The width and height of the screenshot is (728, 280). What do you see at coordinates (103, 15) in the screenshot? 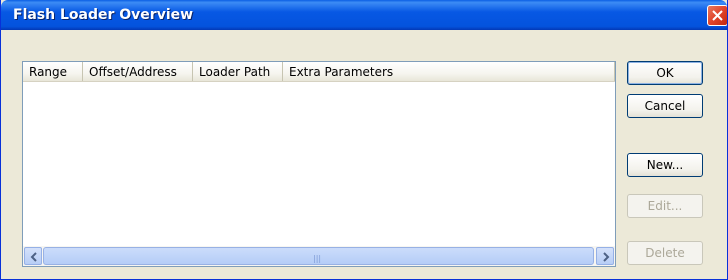
I see `window-title: Flash Loader Overview` at bounding box center [103, 15].